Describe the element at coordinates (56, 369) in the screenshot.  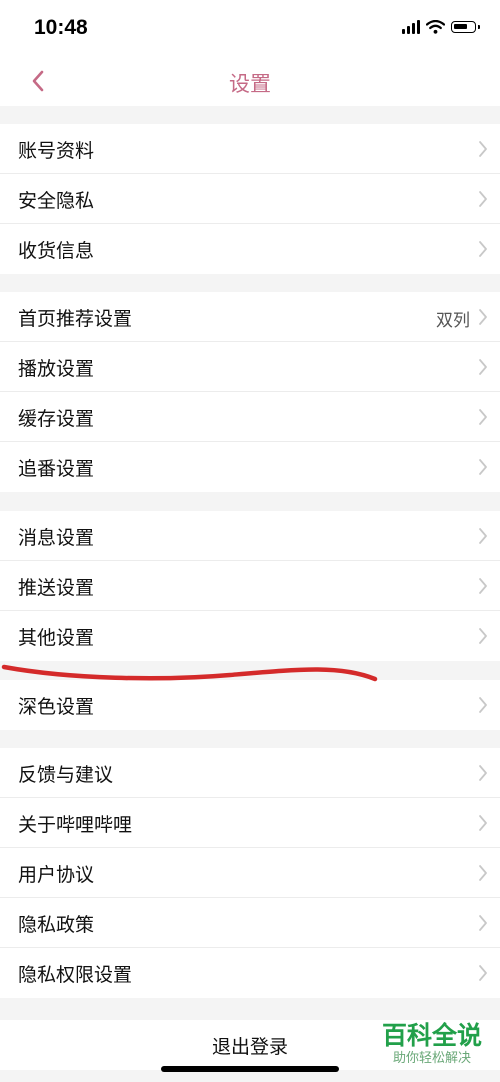
I see `settings-item-label: 播放设置` at that location.